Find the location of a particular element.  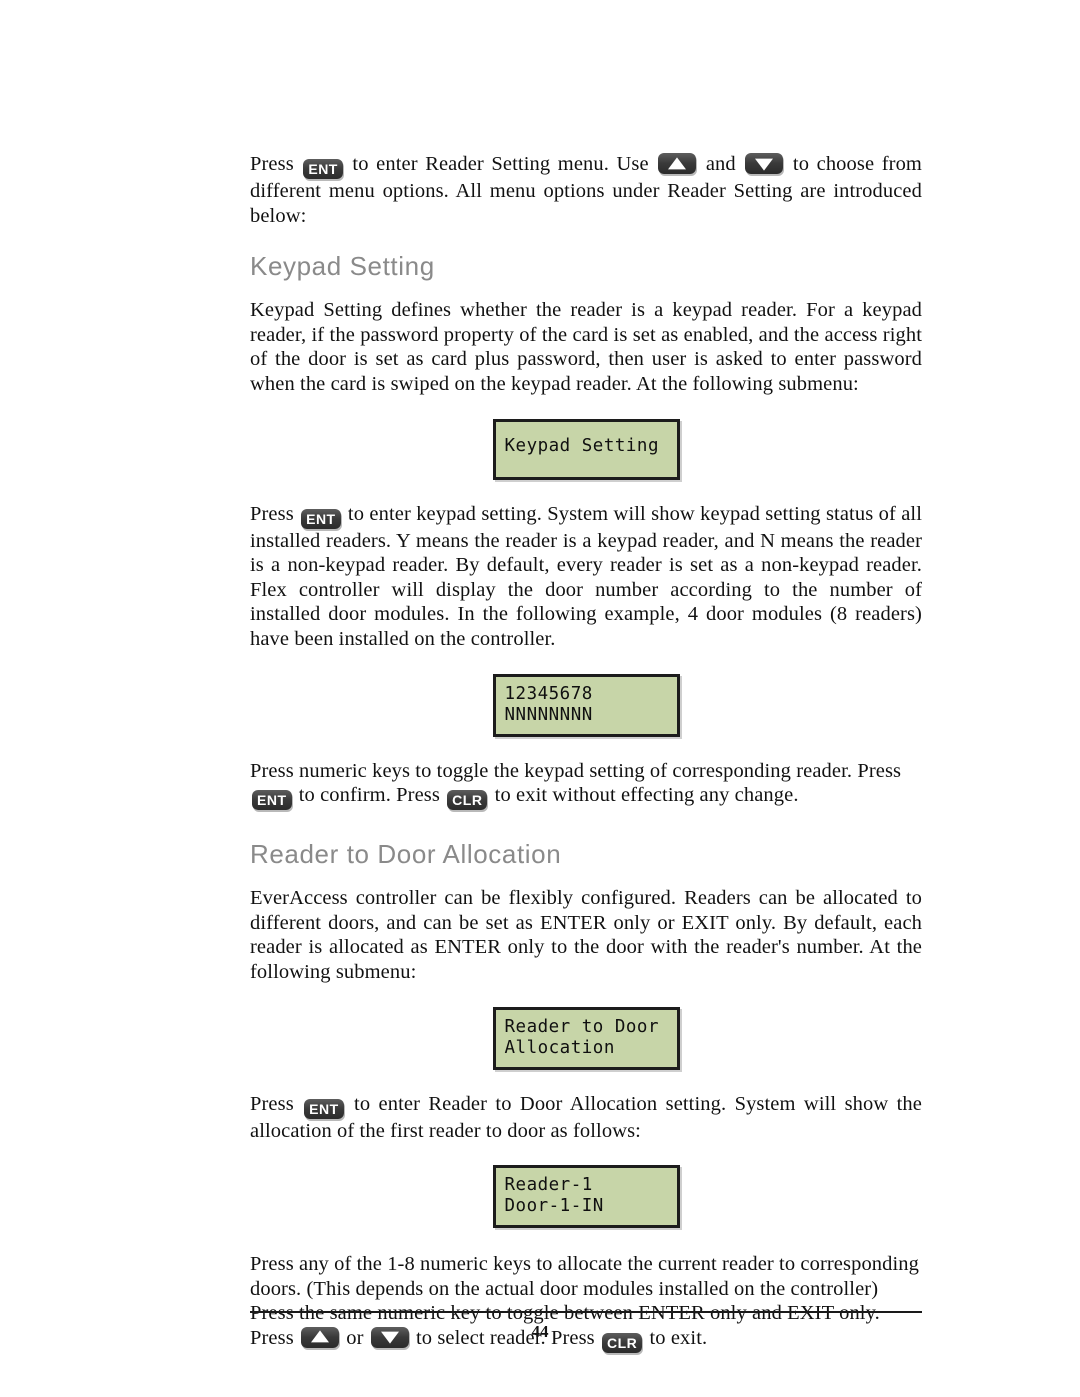

up-triangle-icon is located at coordinates (677, 162).